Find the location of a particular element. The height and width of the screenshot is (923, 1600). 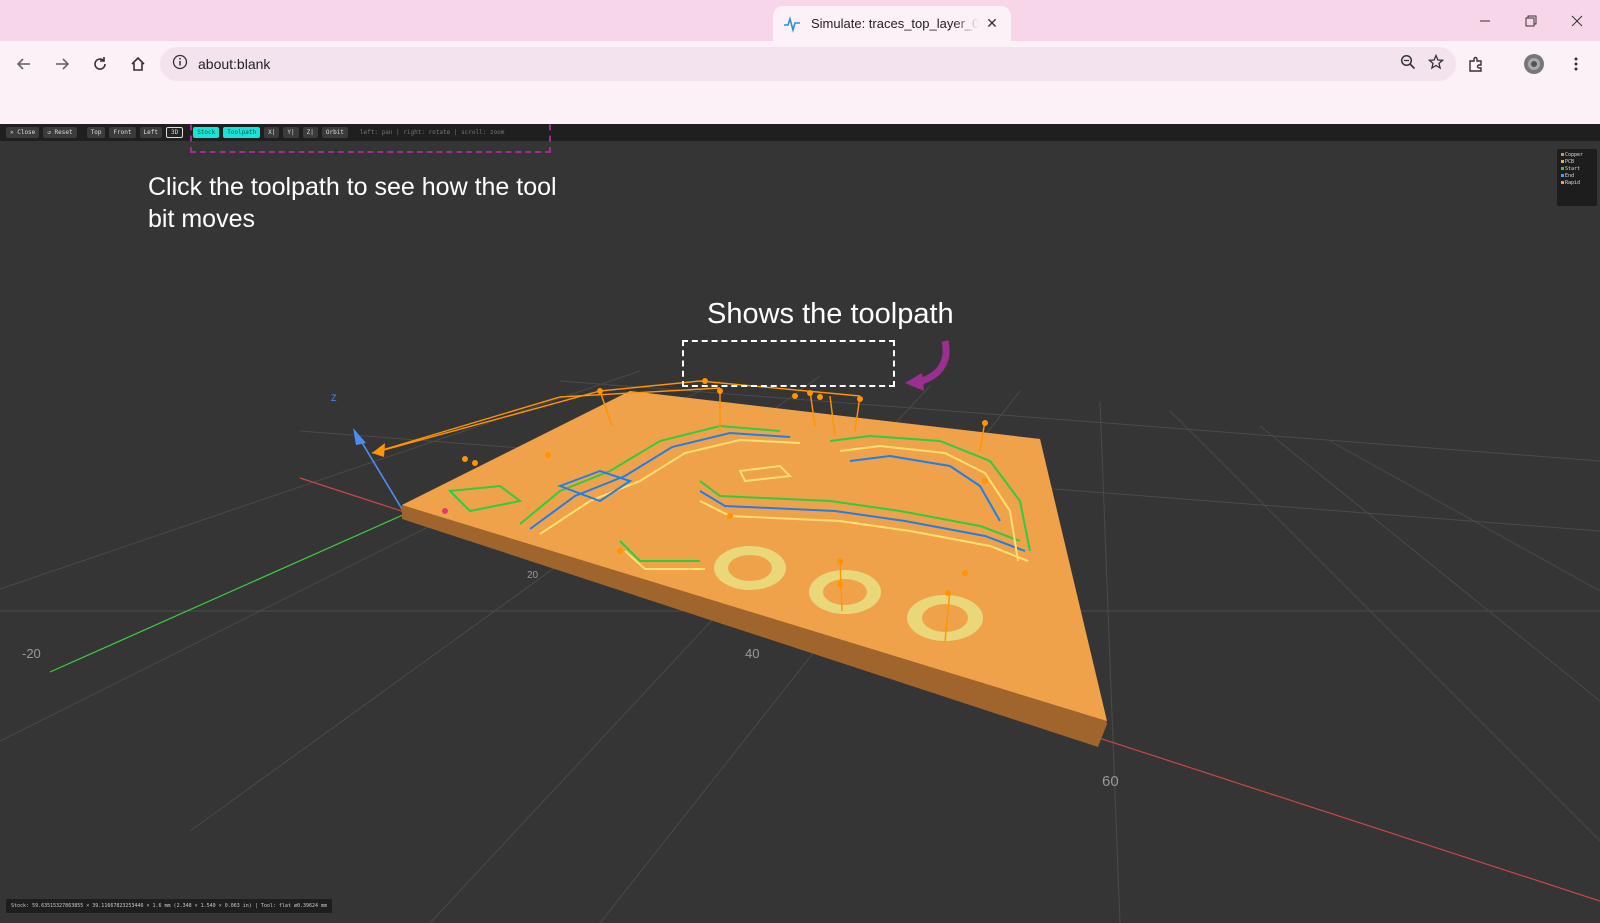

extensions-icon is located at coordinates (1476, 64).